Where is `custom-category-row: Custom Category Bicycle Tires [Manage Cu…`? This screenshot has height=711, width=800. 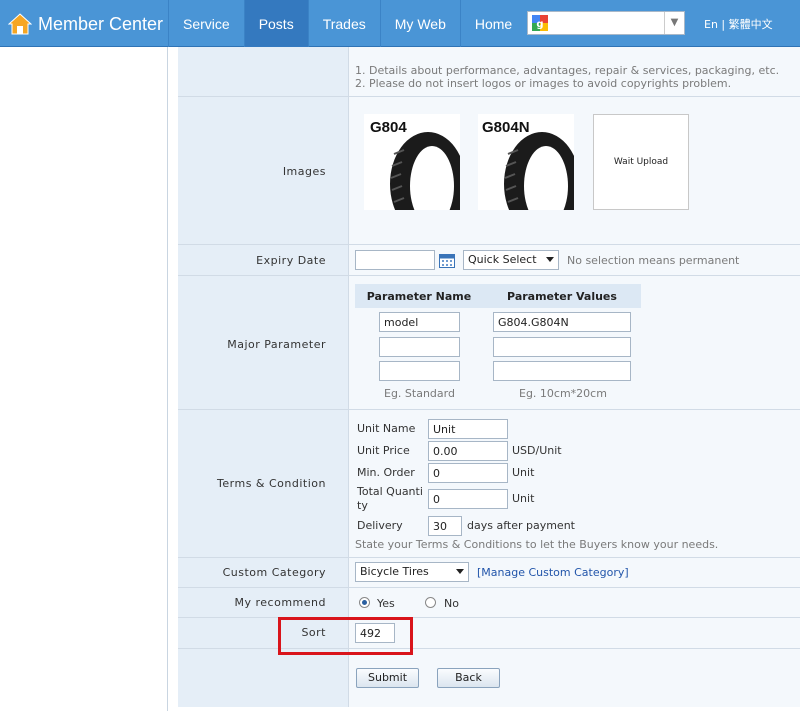 custom-category-row: Custom Category Bicycle Tires [Manage Cu… is located at coordinates (489, 572).